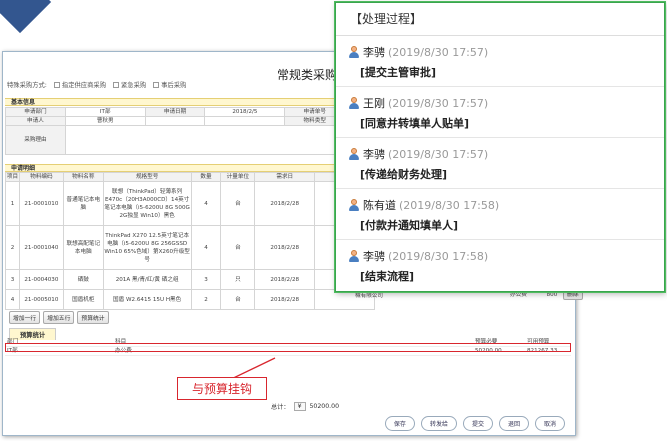 This screenshot has height=441, width=667. I want to click on budget-highlight-box, so click(288, 347).